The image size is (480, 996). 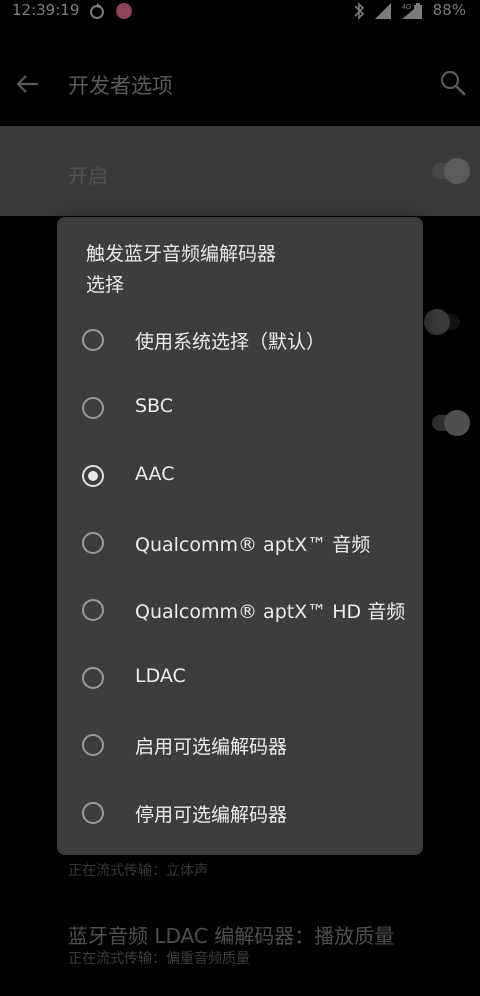 What do you see at coordinates (240, 682) in the screenshot?
I see `option-ldac: LDAC` at bounding box center [240, 682].